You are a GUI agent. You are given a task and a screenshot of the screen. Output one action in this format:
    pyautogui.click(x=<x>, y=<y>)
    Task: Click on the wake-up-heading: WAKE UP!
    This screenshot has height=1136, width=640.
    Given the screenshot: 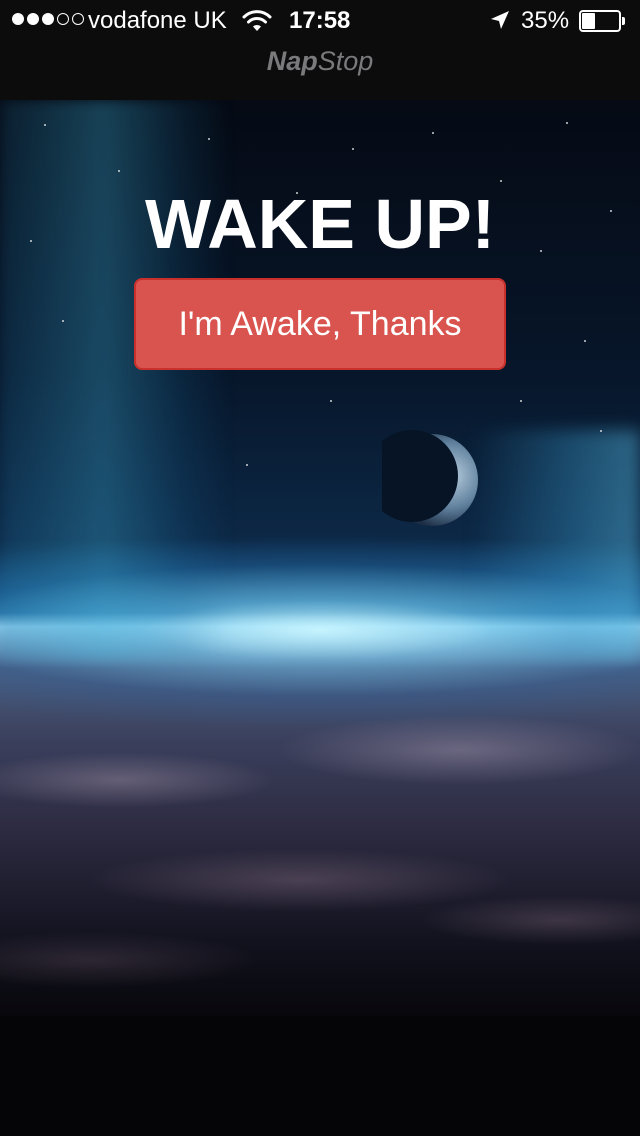 What is the action you would take?
    pyautogui.click(x=320, y=224)
    